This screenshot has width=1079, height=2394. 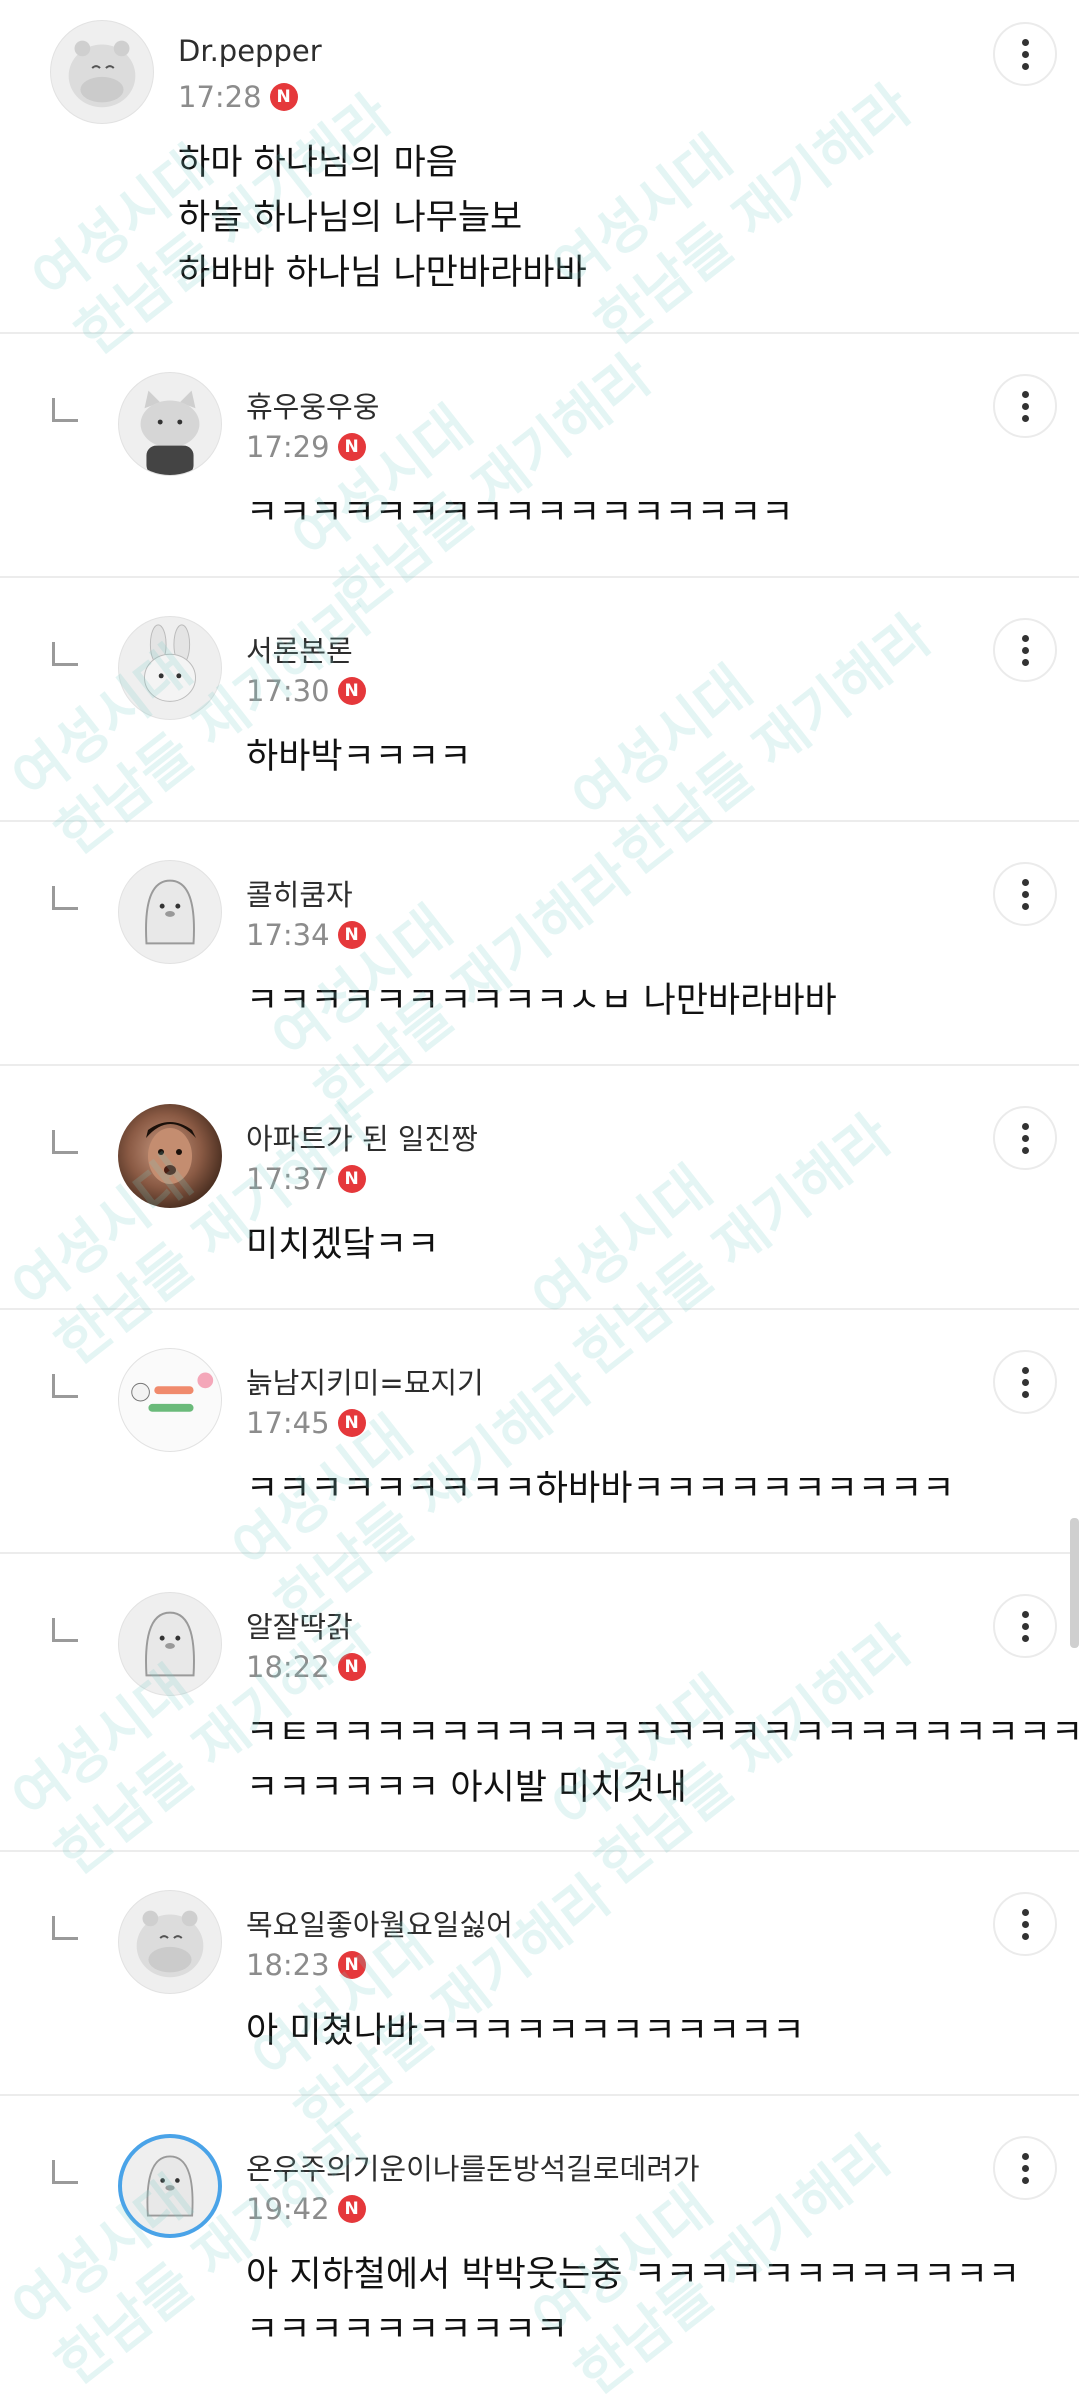 What do you see at coordinates (306, 1667) in the screenshot?
I see `comment-time: 18:22 N` at bounding box center [306, 1667].